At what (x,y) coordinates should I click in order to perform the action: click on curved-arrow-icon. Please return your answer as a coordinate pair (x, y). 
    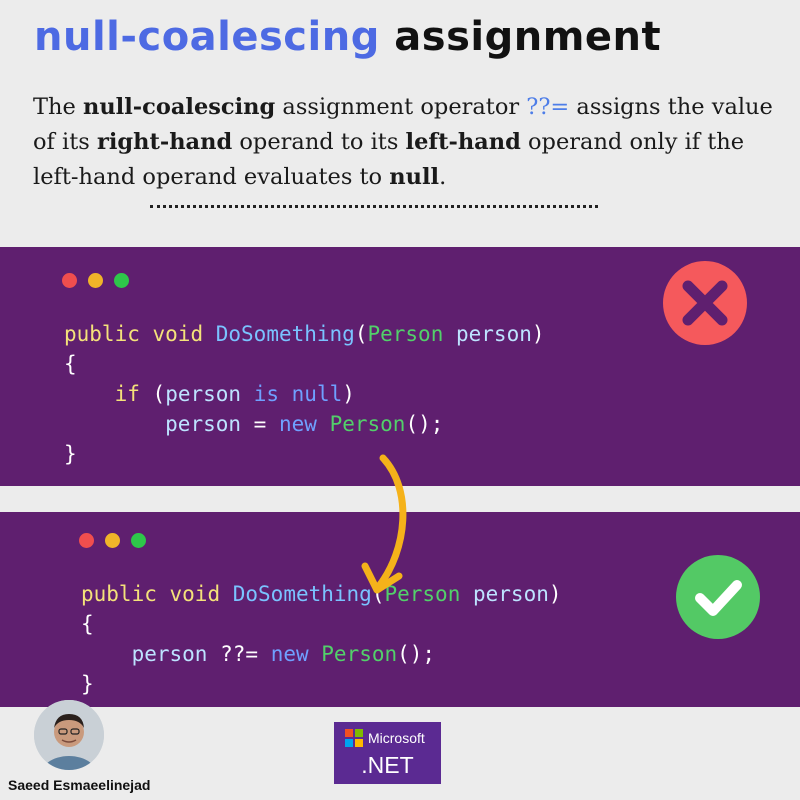
    Looking at the image, I should click on (384, 524).